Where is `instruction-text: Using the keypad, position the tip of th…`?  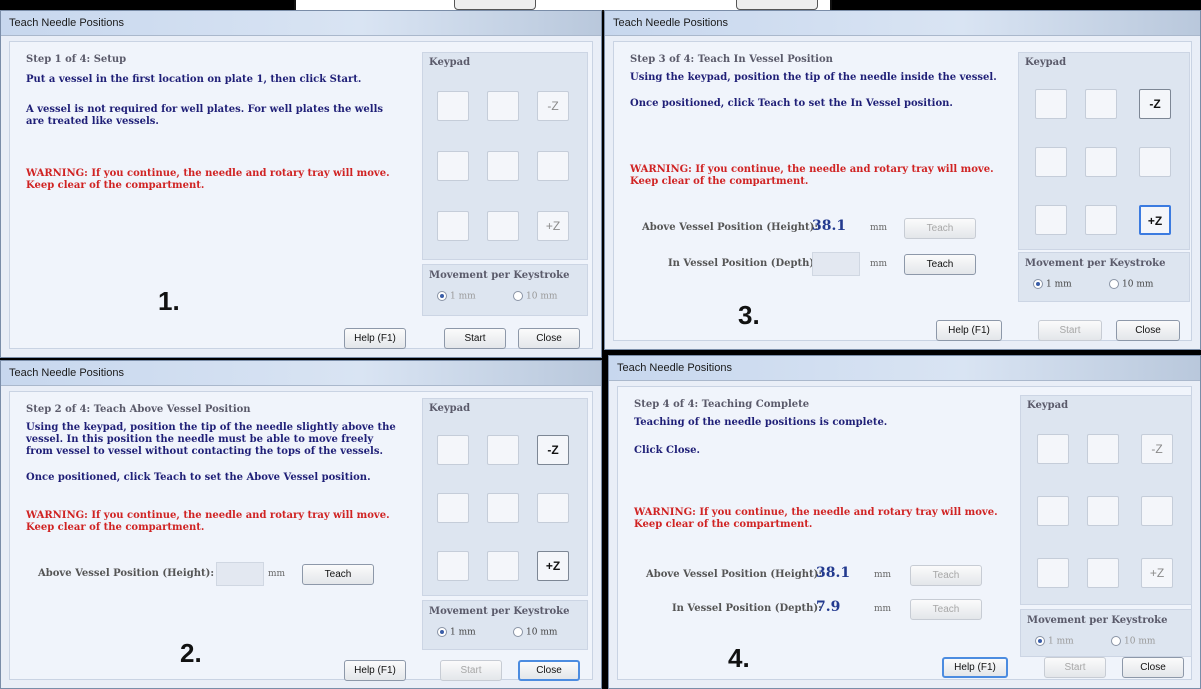 instruction-text: Using the keypad, position the tip of th… is located at coordinates (211, 427).